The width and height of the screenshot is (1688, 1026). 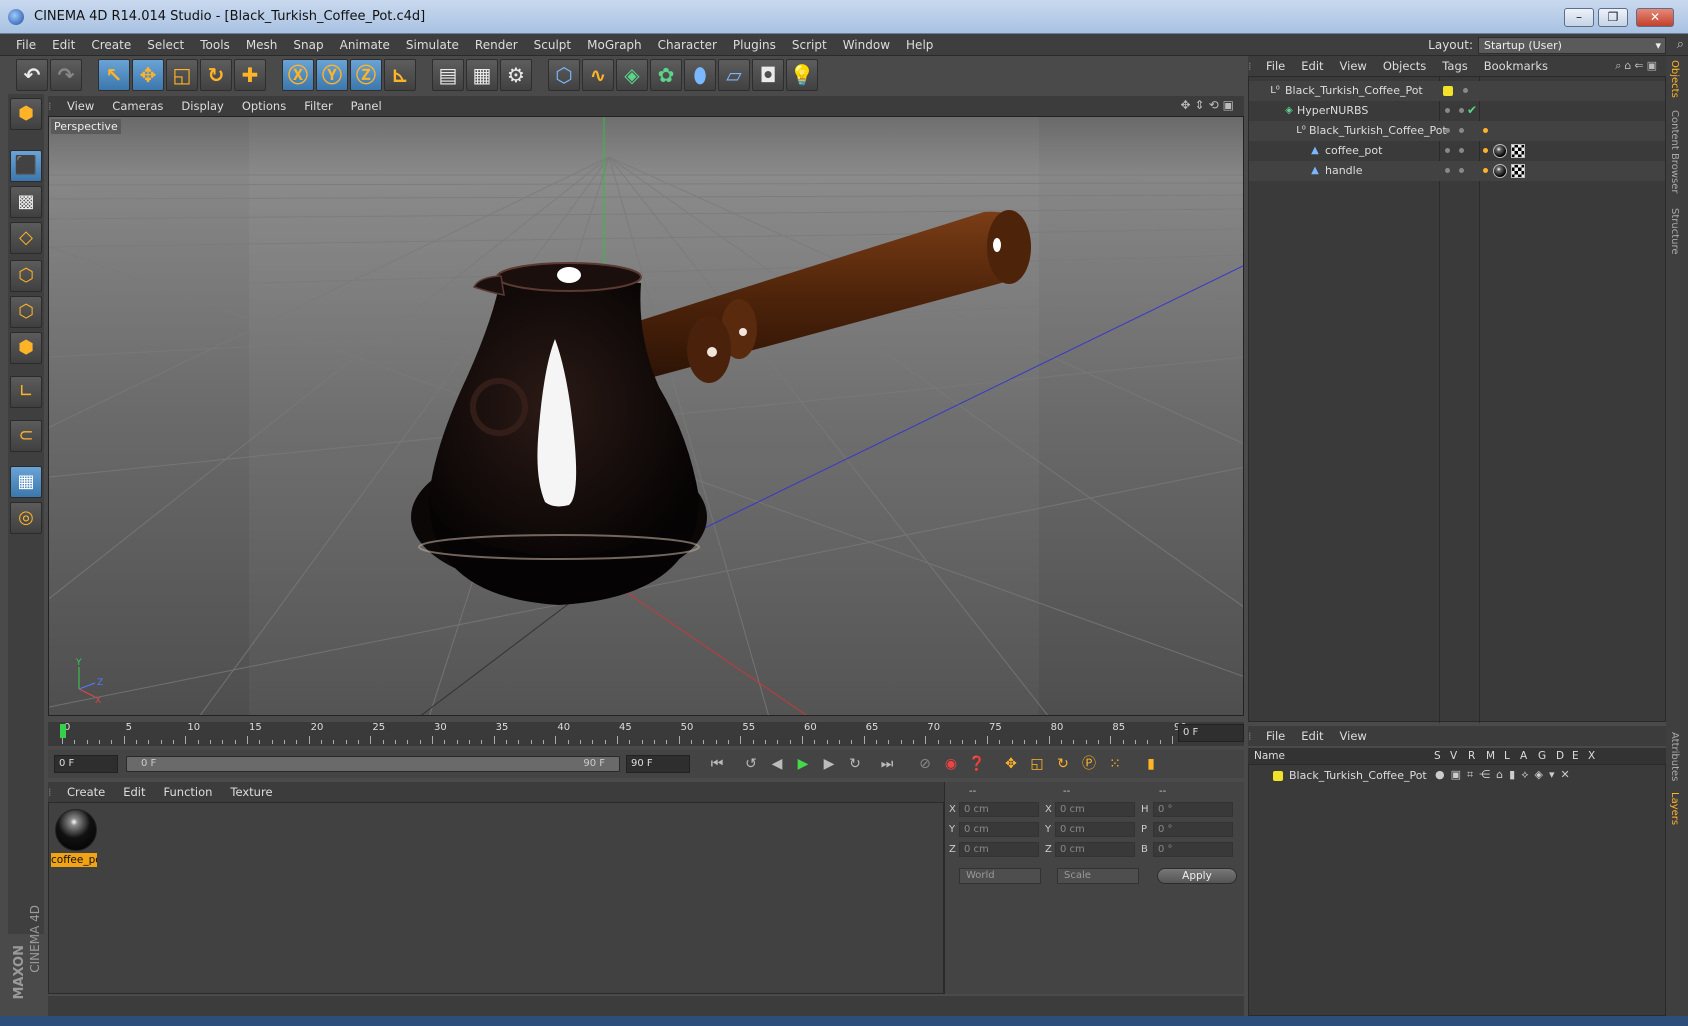 I want to click on menu-window: Window, so click(x=866, y=45).